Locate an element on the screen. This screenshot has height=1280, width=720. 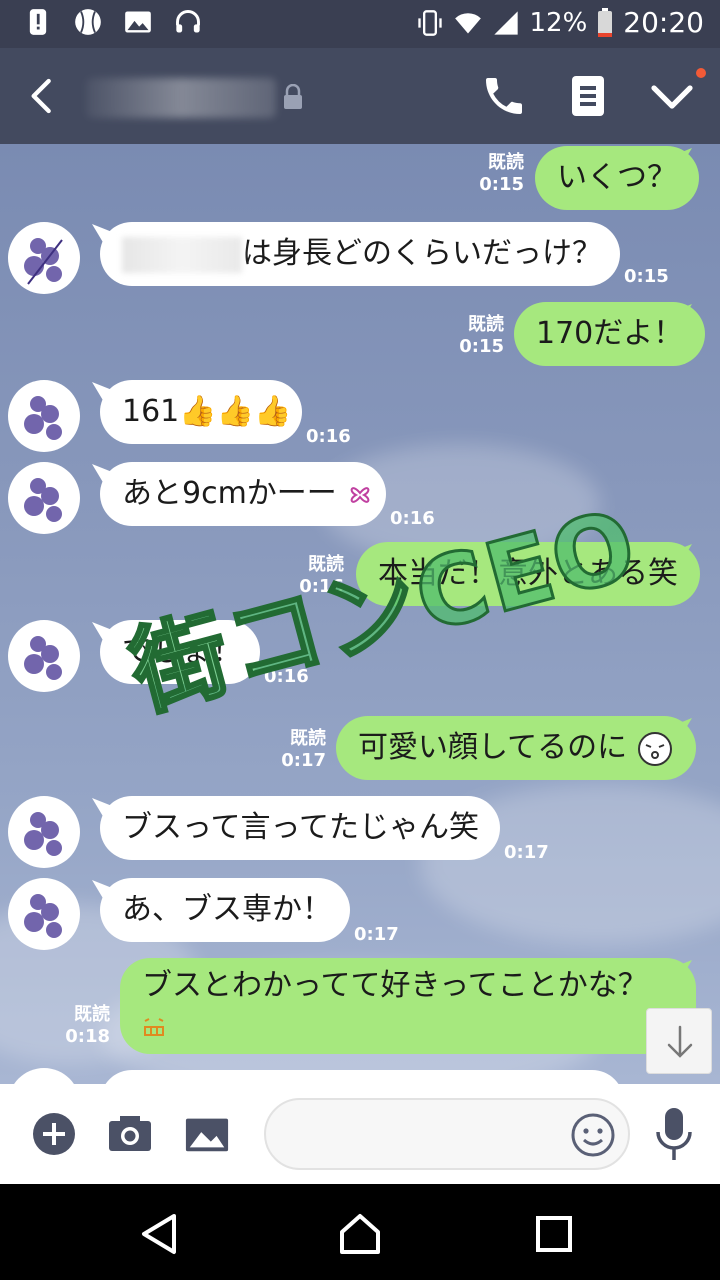
emoji-icon is located at coordinates (593, 1135).